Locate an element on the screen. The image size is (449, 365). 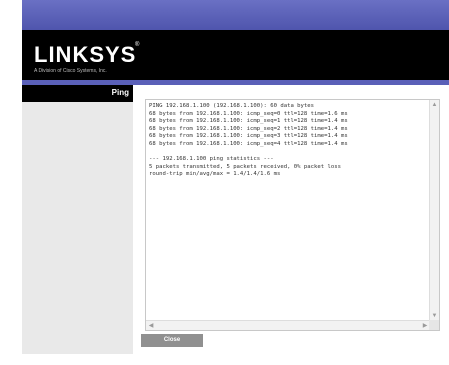
linksys-logo: LINKSYS is located at coordinates (85, 54).